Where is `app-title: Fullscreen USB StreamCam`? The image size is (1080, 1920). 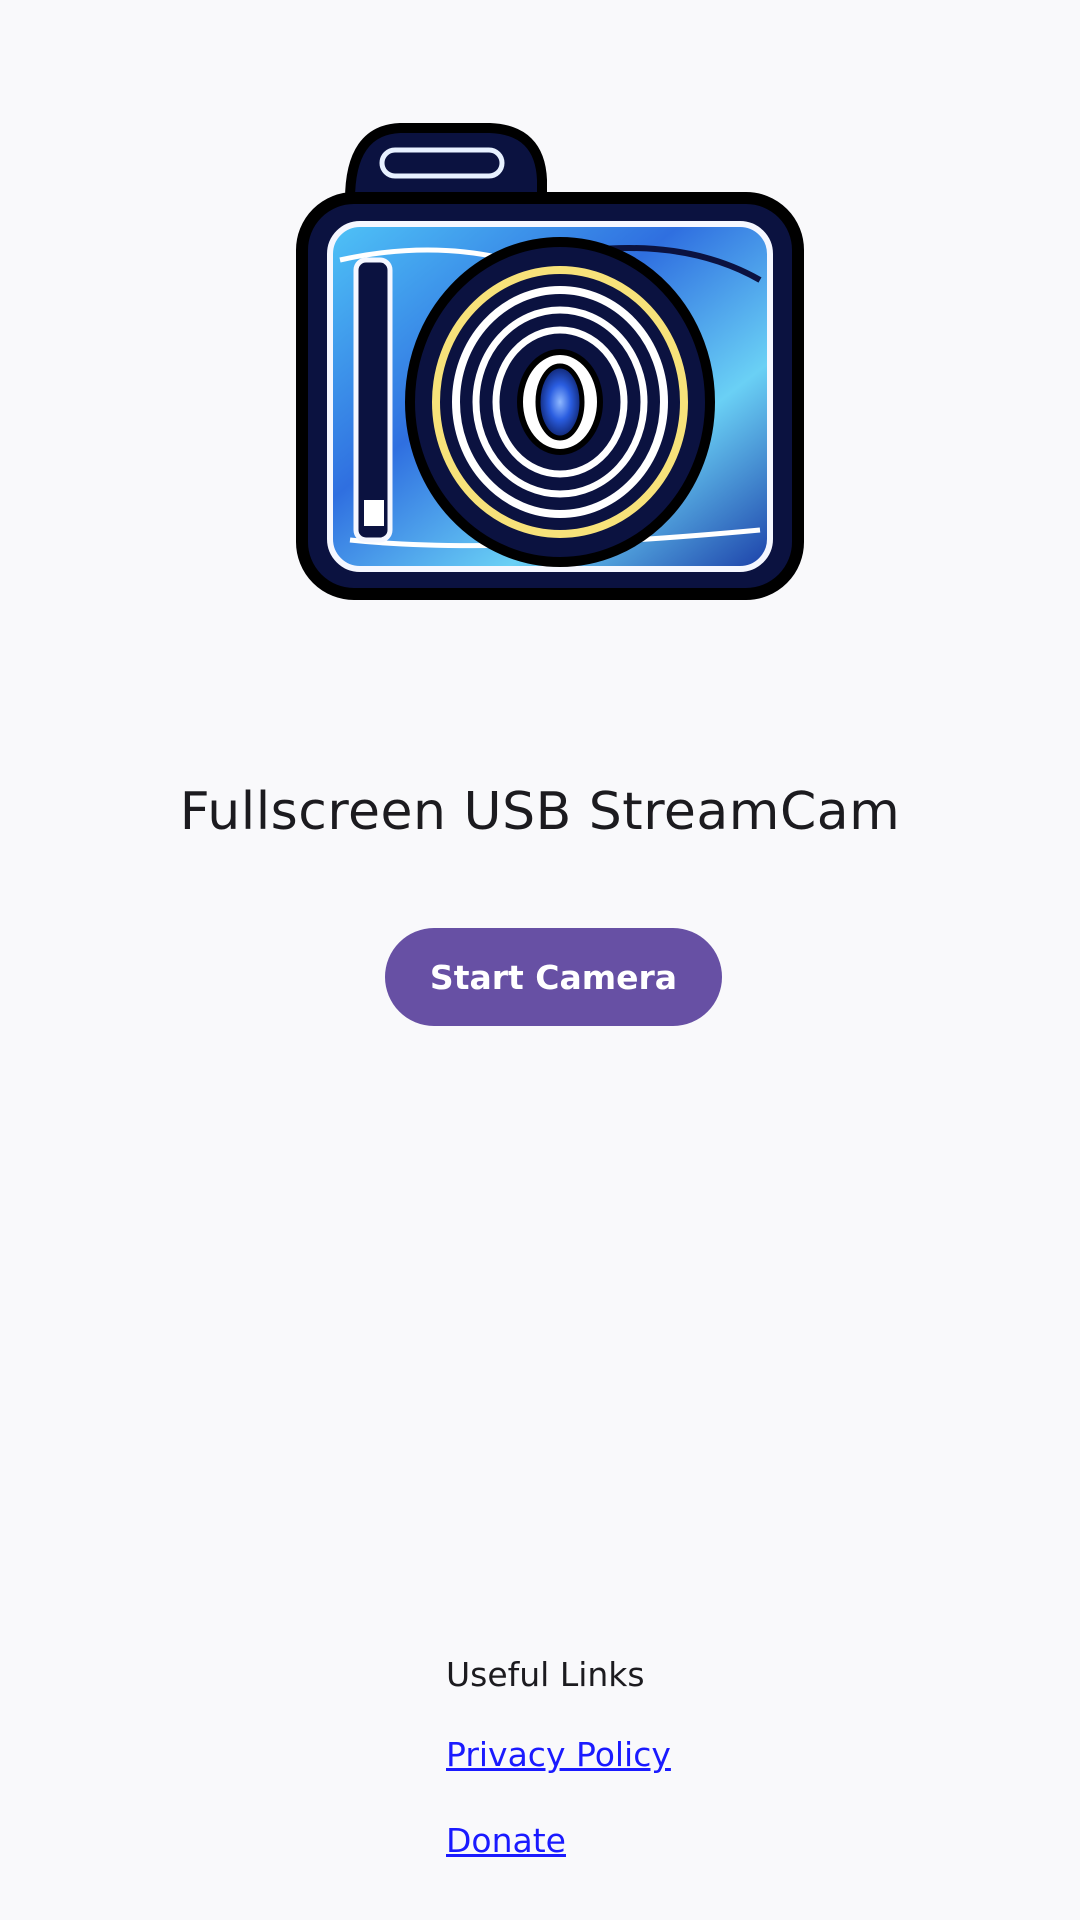 app-title: Fullscreen USB StreamCam is located at coordinates (540, 812).